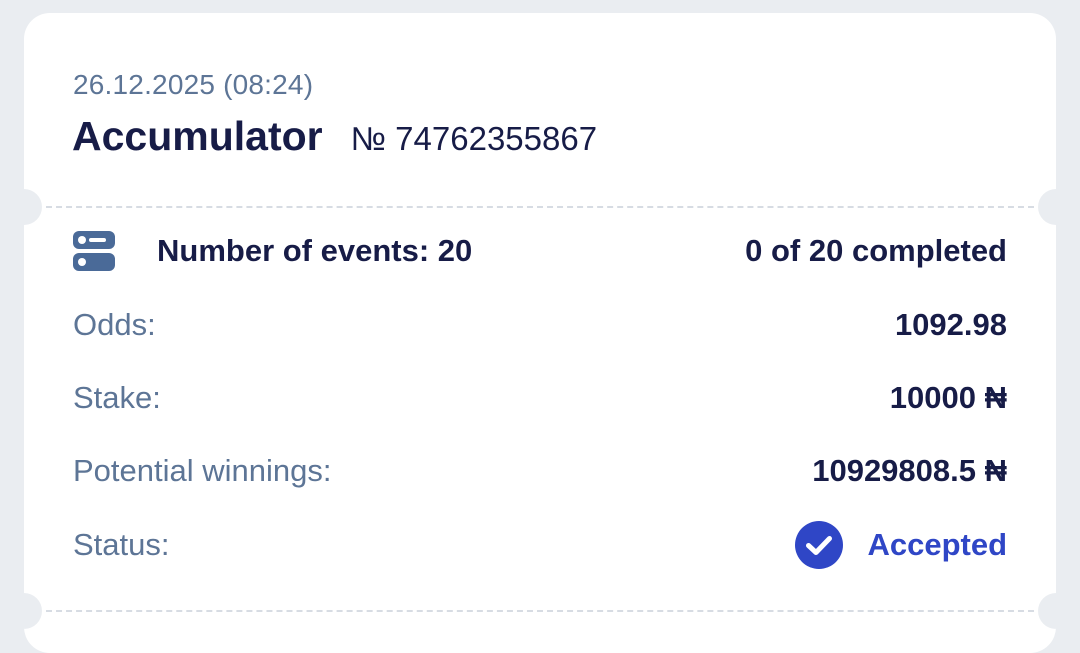 The height and width of the screenshot is (653, 1080). Describe the element at coordinates (540, 207) in the screenshot. I see `perforation-divider` at that location.